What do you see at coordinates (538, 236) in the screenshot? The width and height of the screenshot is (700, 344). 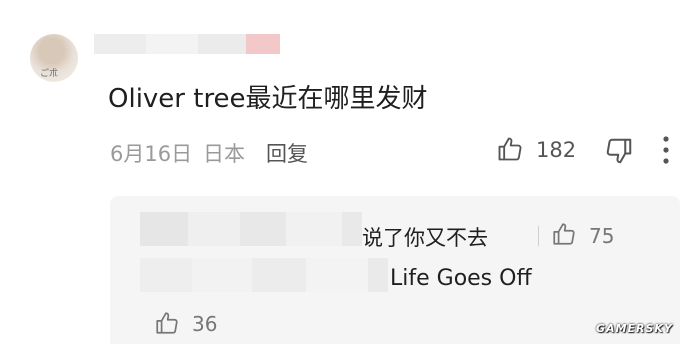 I see `divider` at bounding box center [538, 236].